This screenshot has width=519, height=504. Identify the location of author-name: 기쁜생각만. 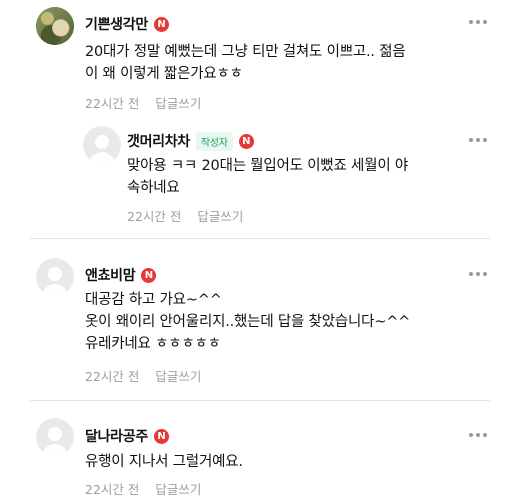
(116, 25).